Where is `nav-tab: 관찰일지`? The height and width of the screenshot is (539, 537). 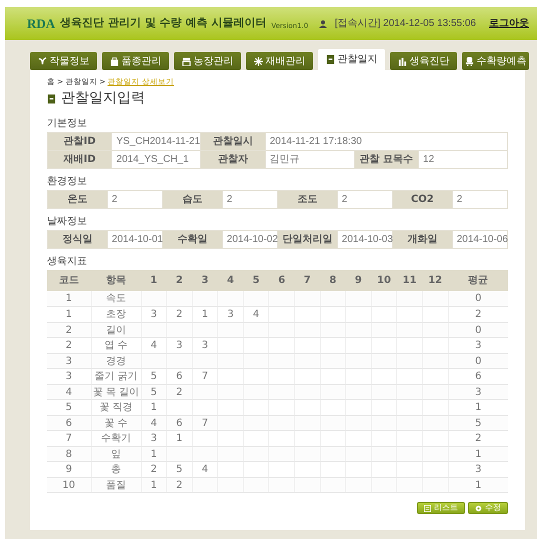 nav-tab: 관찰일지 is located at coordinates (351, 59).